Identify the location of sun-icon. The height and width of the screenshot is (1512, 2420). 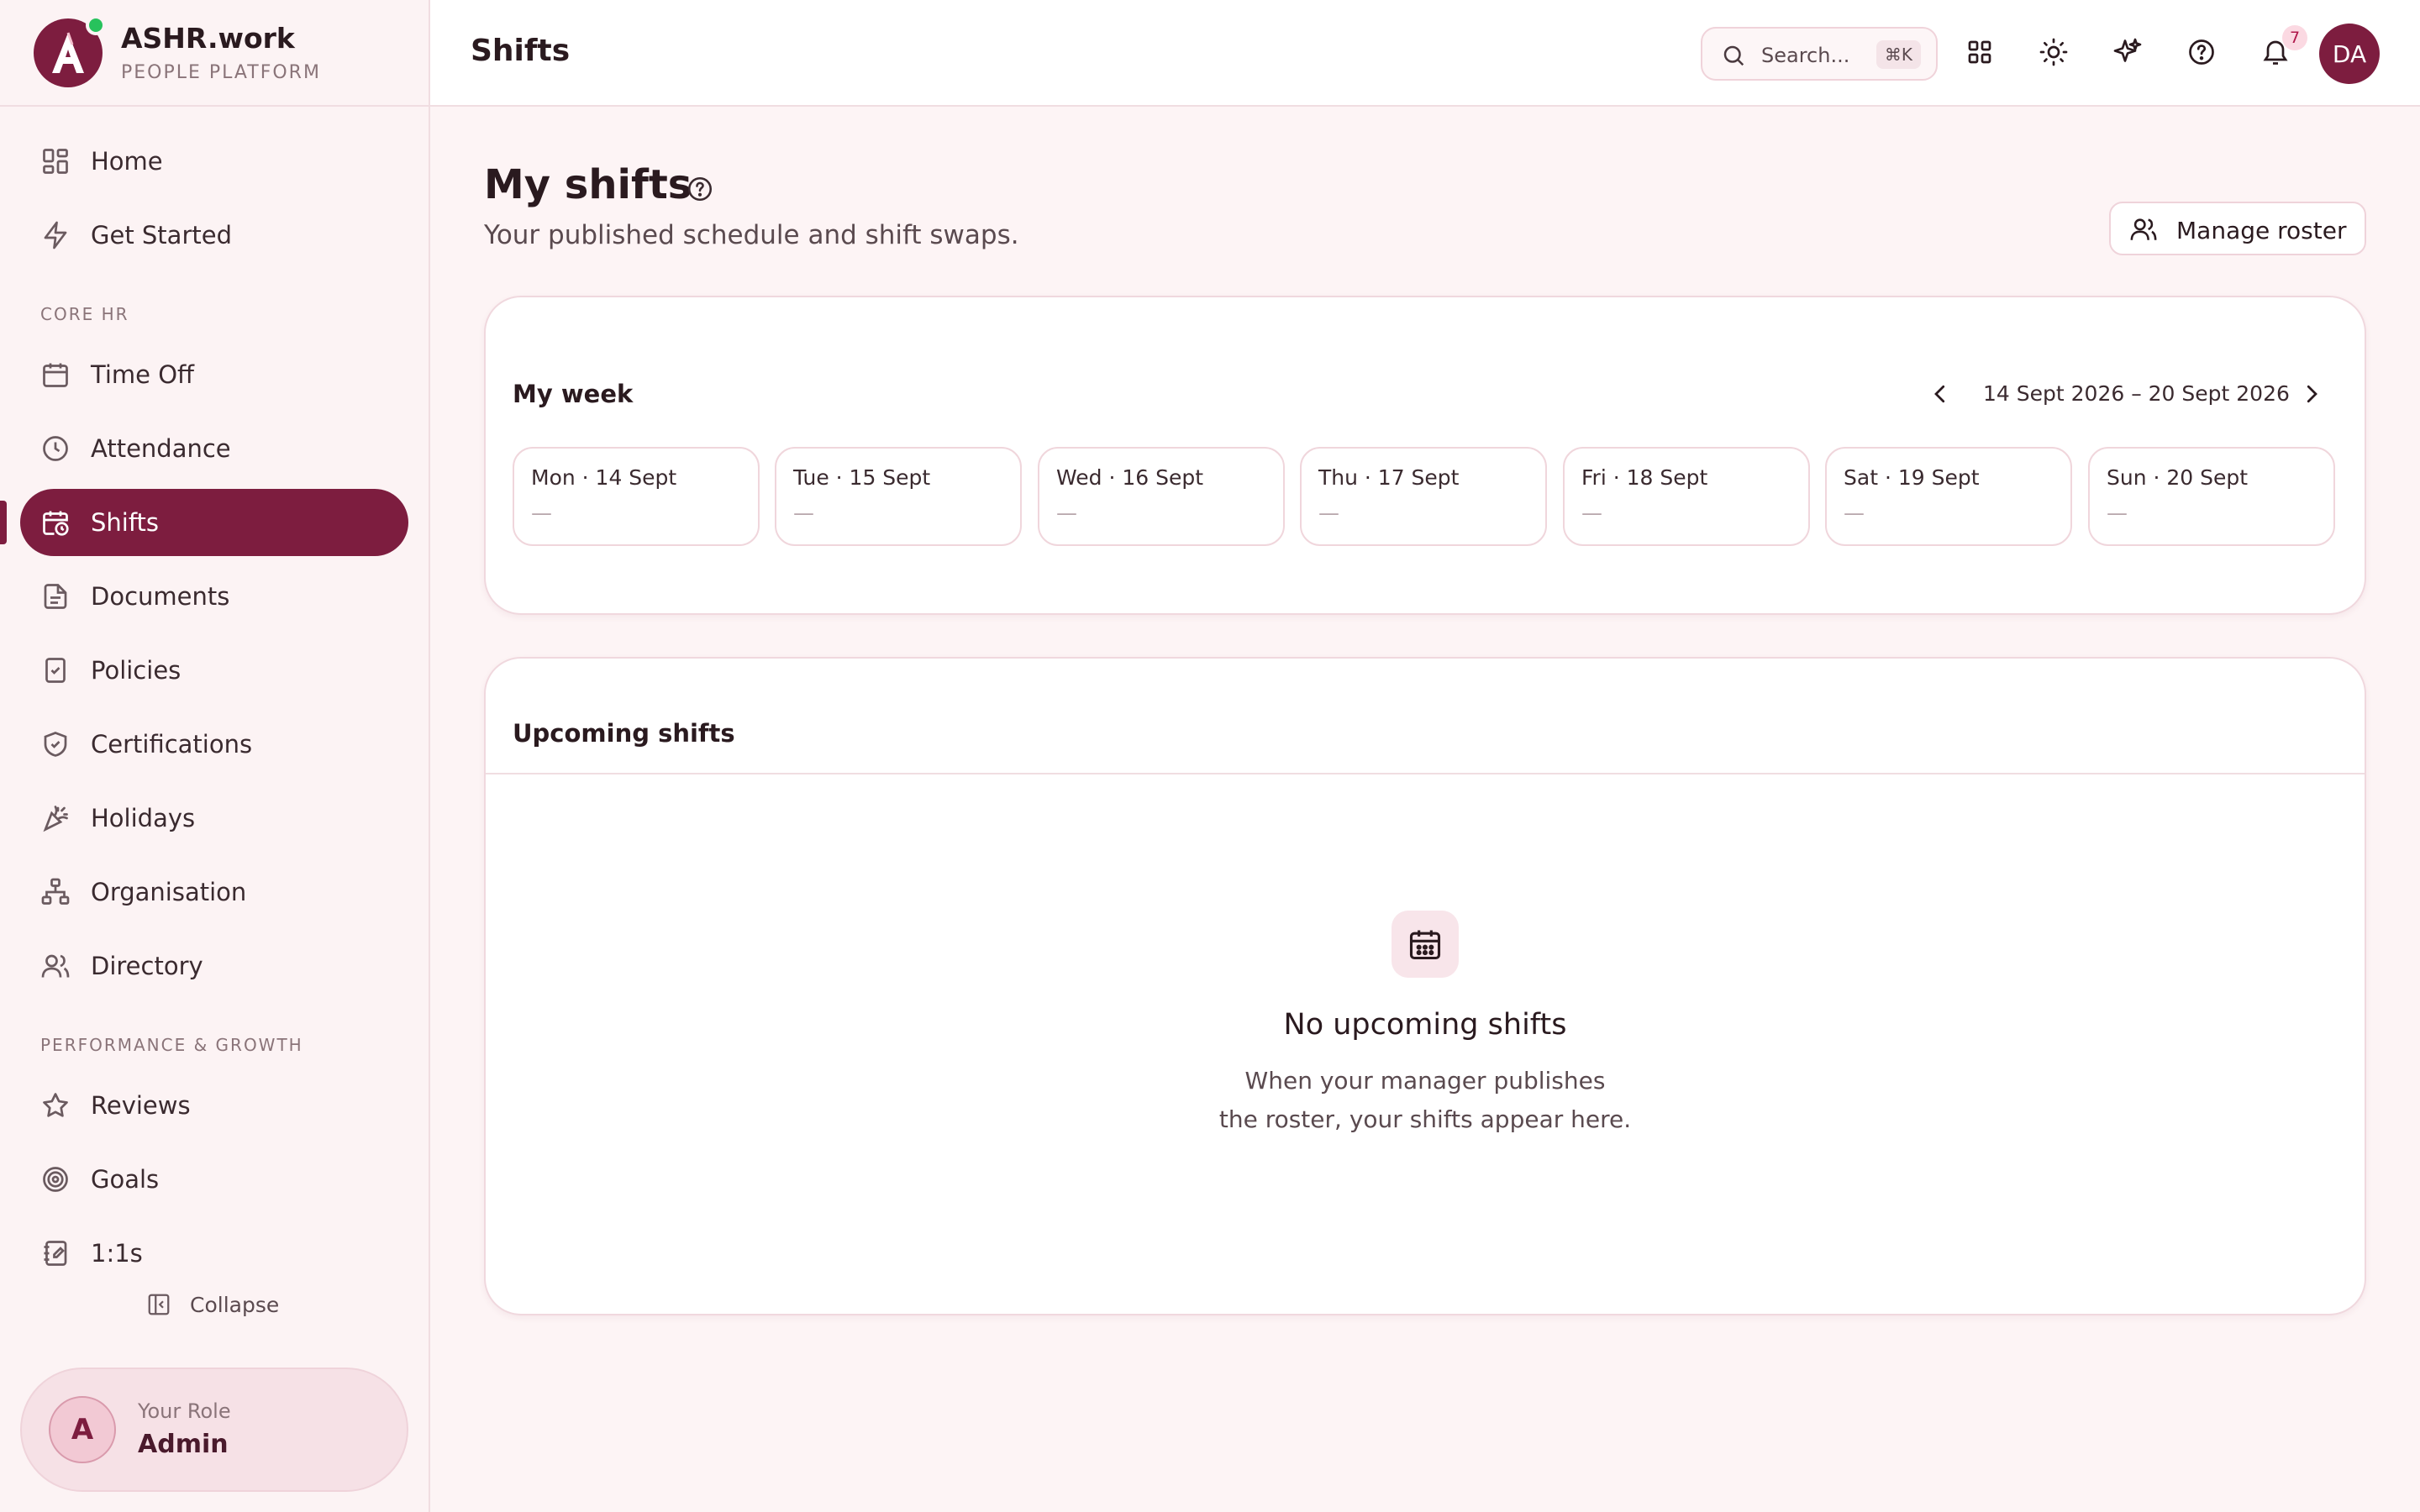
(2054, 52).